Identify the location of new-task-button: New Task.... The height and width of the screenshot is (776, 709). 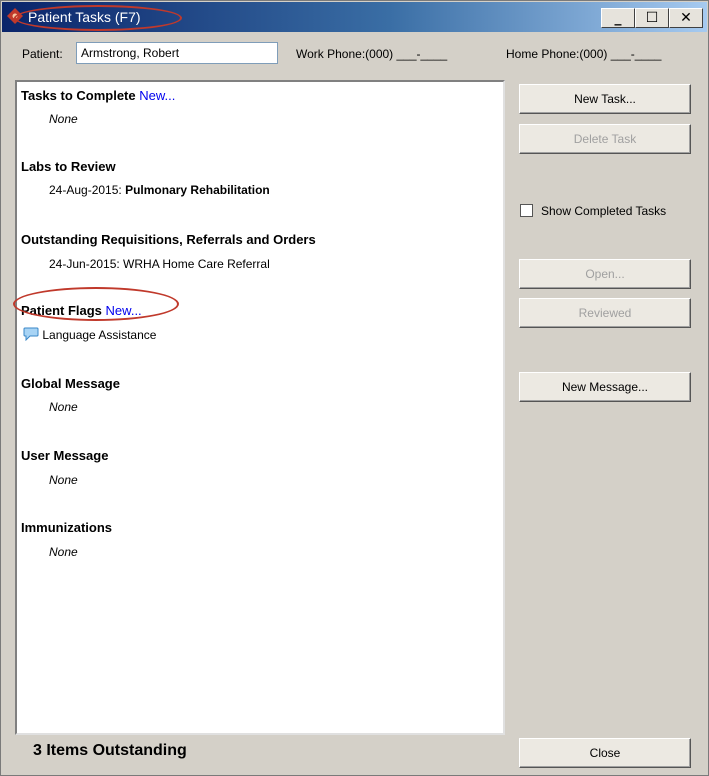
(605, 99).